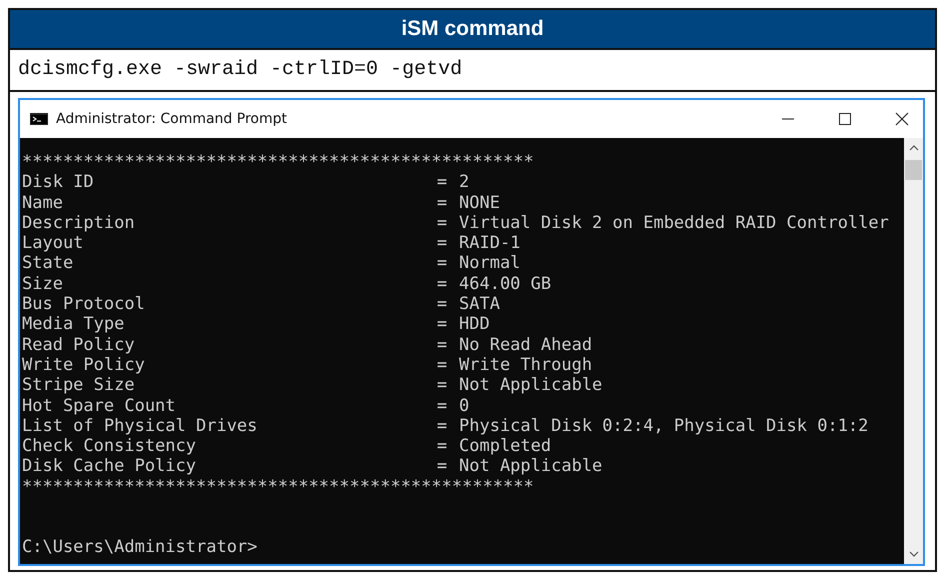  Describe the element at coordinates (43, 202) in the screenshot. I see `field-label: Name` at that location.